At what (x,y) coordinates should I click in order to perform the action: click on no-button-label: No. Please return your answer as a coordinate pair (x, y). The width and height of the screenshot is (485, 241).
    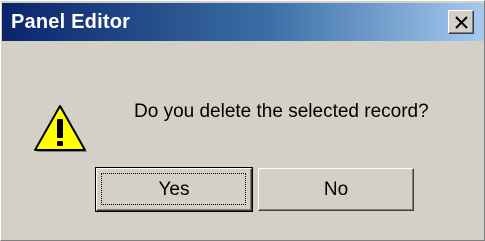
    Looking at the image, I should click on (336, 189).